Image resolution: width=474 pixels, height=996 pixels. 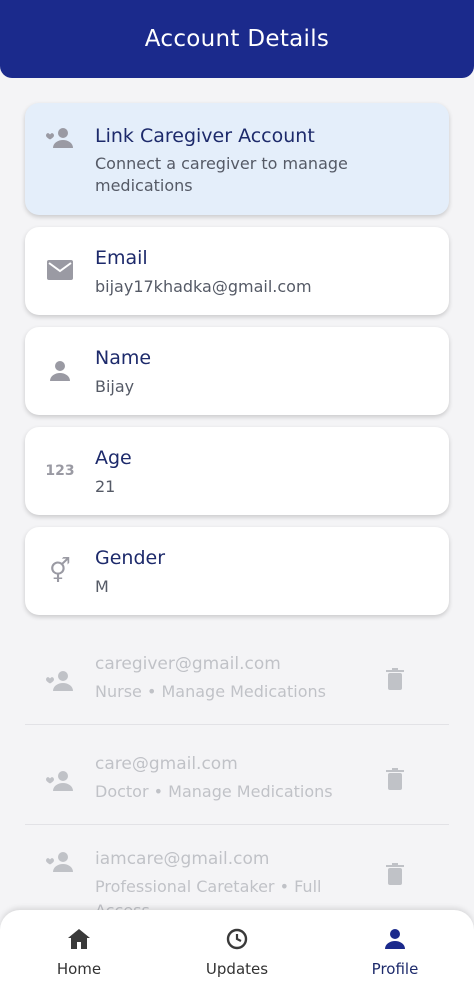 I want to click on home-icon, so click(x=79, y=939).